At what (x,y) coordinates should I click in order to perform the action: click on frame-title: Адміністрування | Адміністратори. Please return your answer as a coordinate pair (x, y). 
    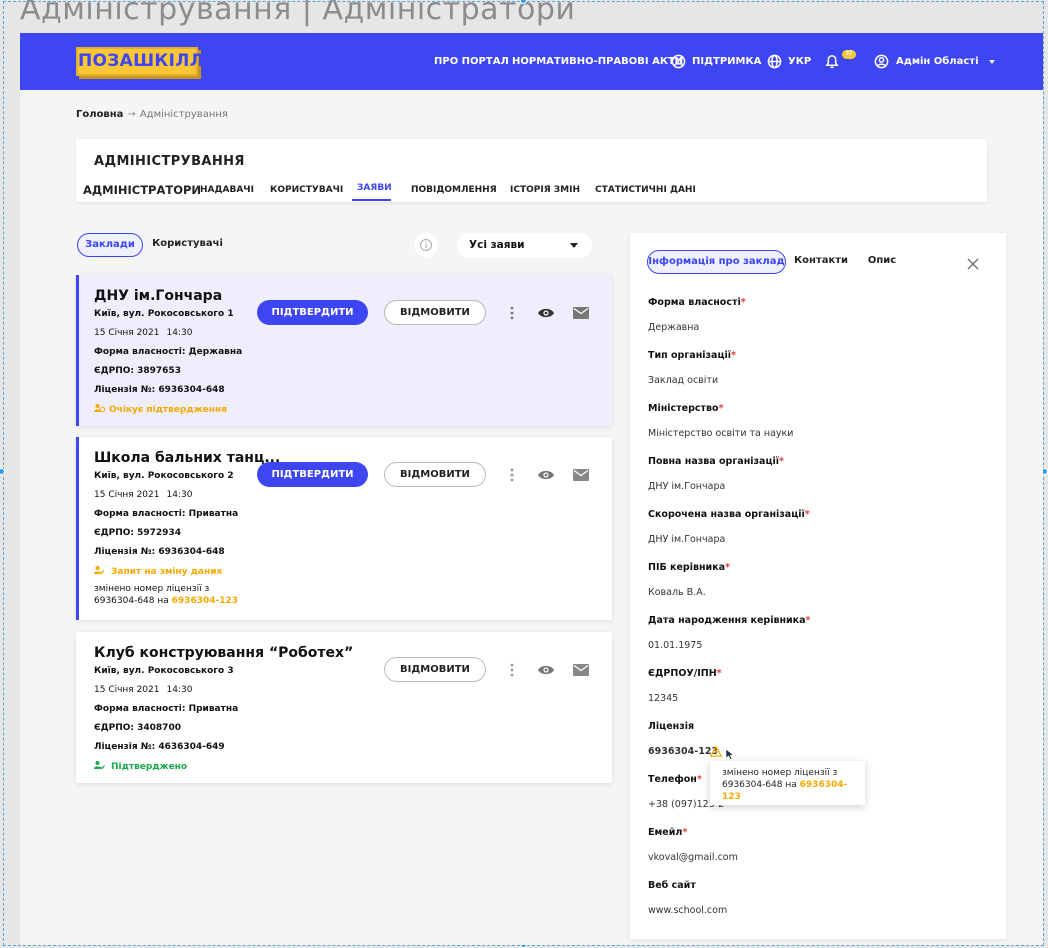
    Looking at the image, I should click on (298, 13).